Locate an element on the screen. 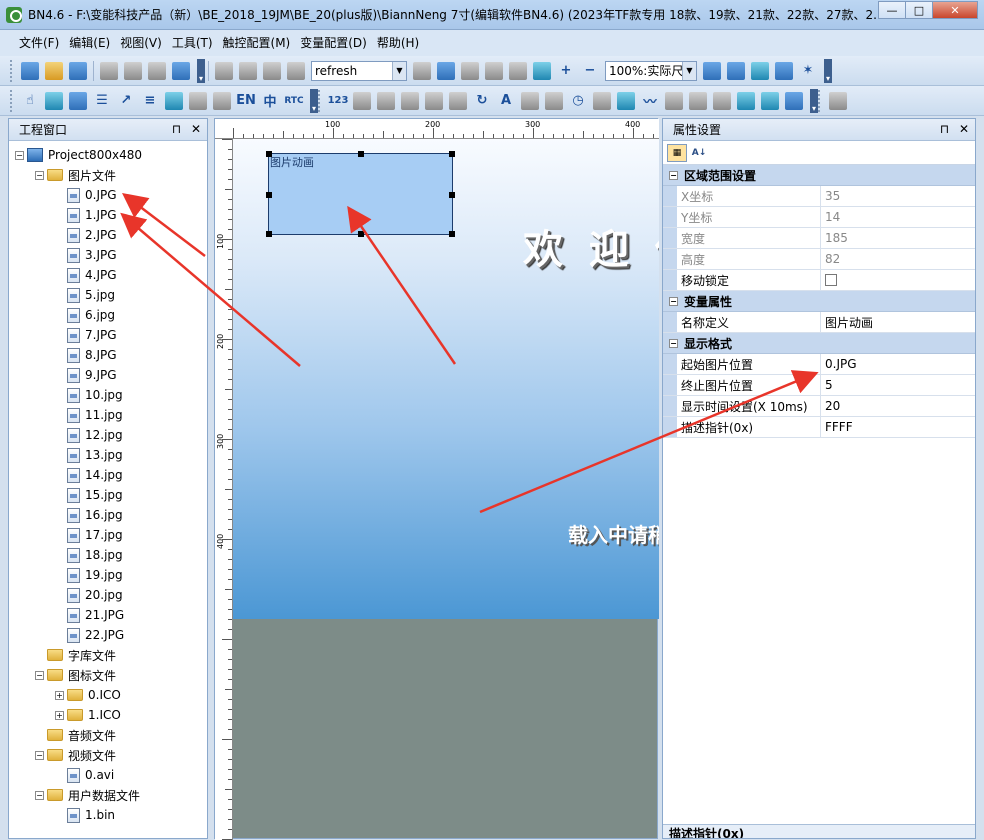 Image resolution: width=984 pixels, height=840 pixels. property-row: 显示时间设置(X 10ms) 20 is located at coordinates (819, 406).